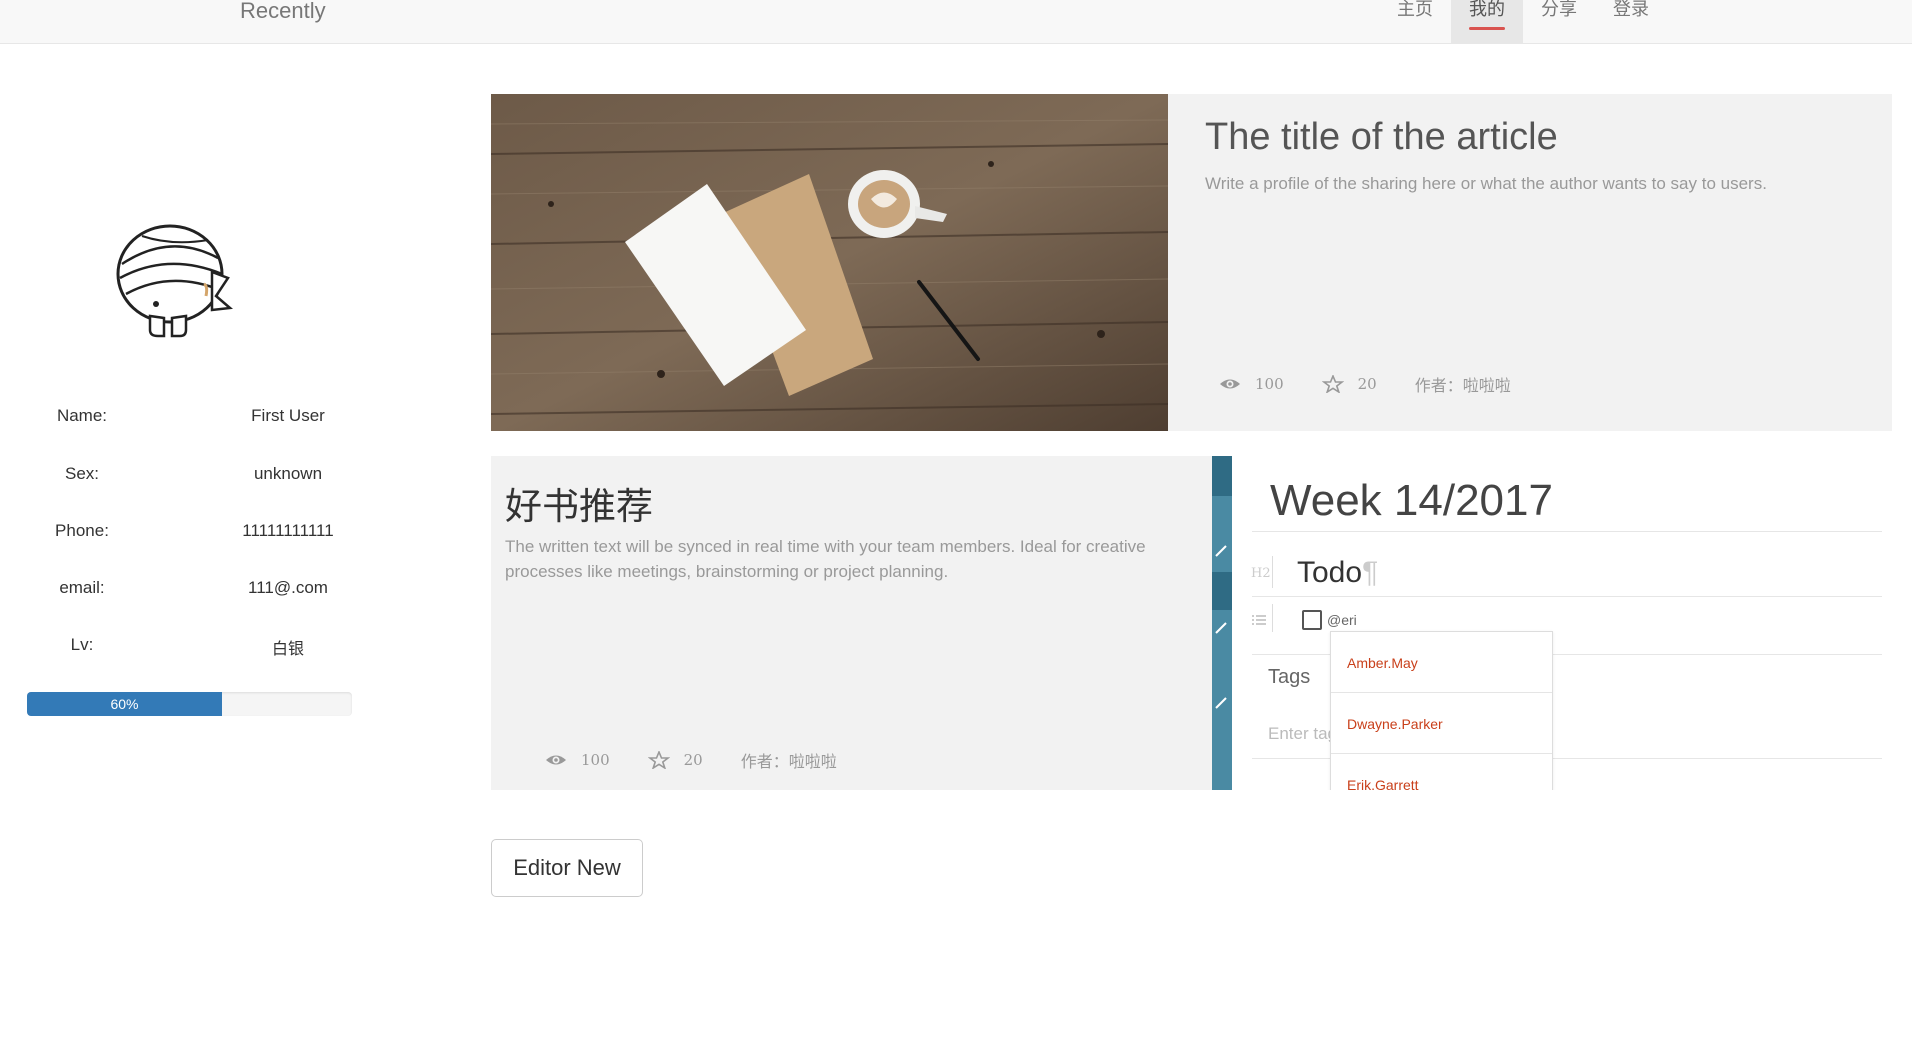  What do you see at coordinates (82, 473) in the screenshot?
I see `sex-label: Sex:` at bounding box center [82, 473].